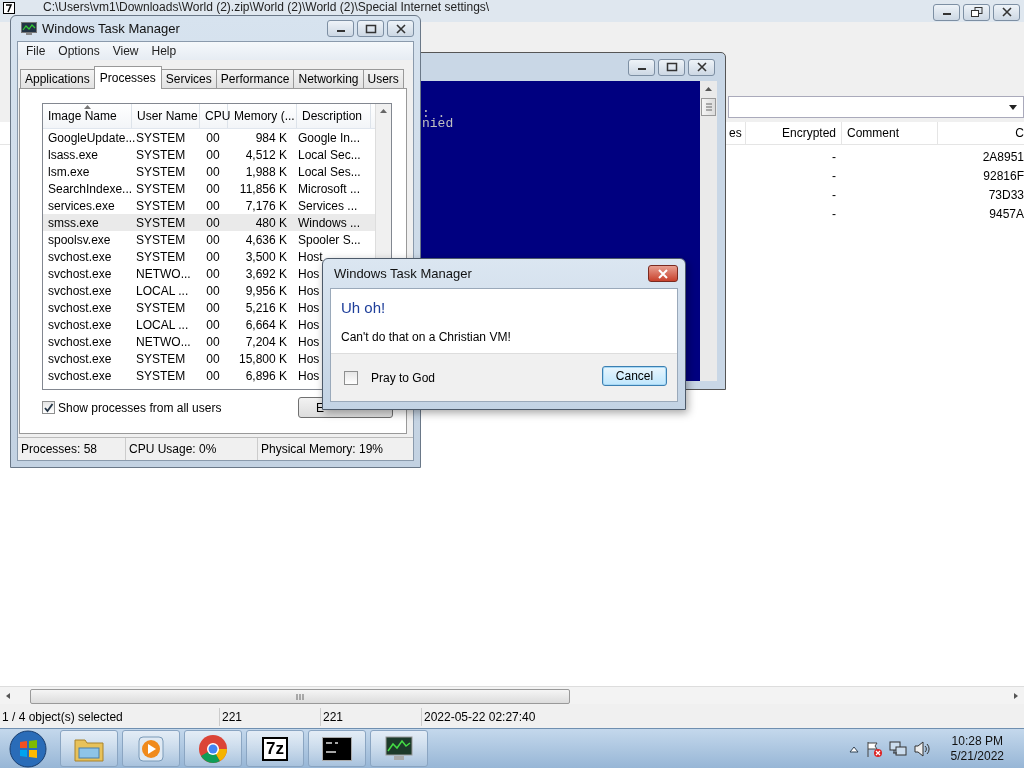 This screenshot has width=1024, height=768. I want to click on menu-item: File, so click(36, 51).